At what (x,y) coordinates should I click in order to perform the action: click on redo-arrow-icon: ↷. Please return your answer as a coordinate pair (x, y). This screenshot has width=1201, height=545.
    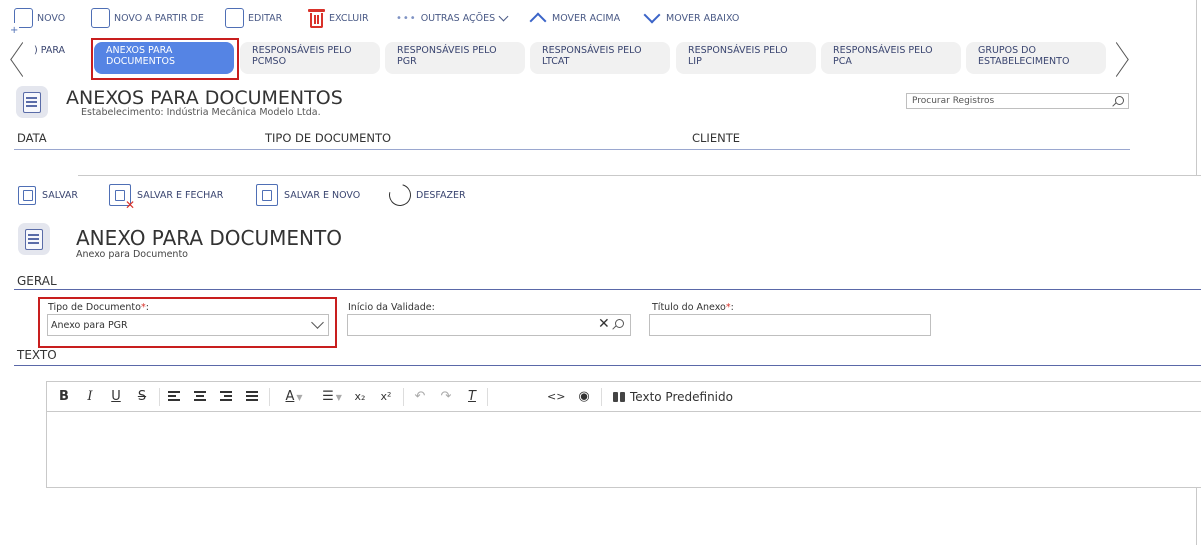
    Looking at the image, I should click on (446, 396).